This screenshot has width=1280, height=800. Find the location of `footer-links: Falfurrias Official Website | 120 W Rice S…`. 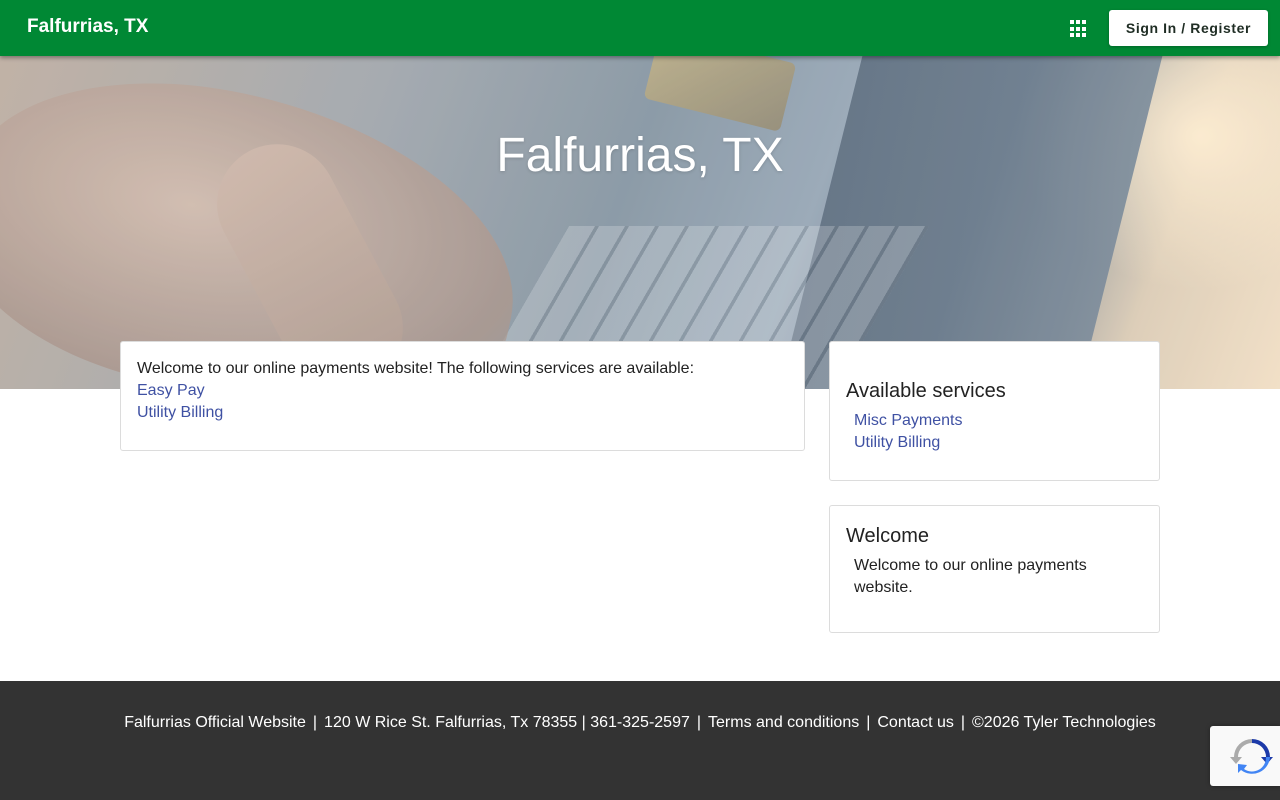

footer-links: Falfurrias Official Website | 120 W Rice S… is located at coordinates (640, 722).